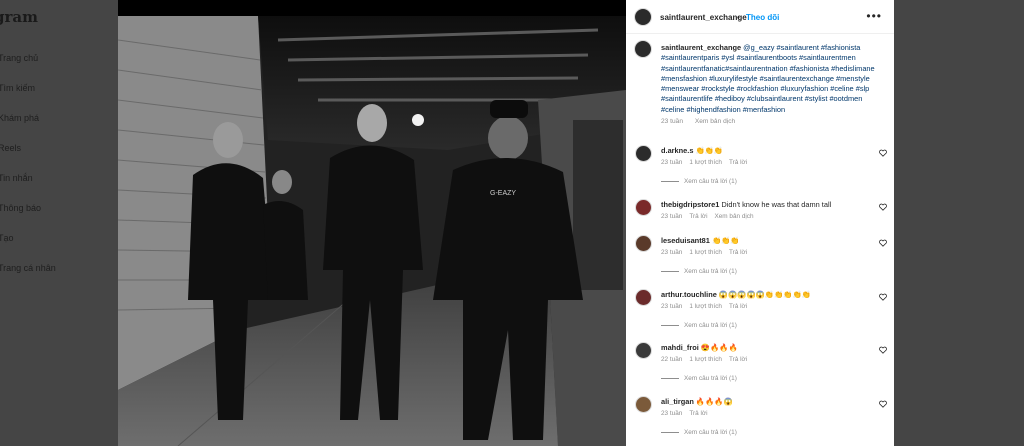  What do you see at coordinates (503, 193) in the screenshot?
I see `svg-text: G-EAZY` at bounding box center [503, 193].